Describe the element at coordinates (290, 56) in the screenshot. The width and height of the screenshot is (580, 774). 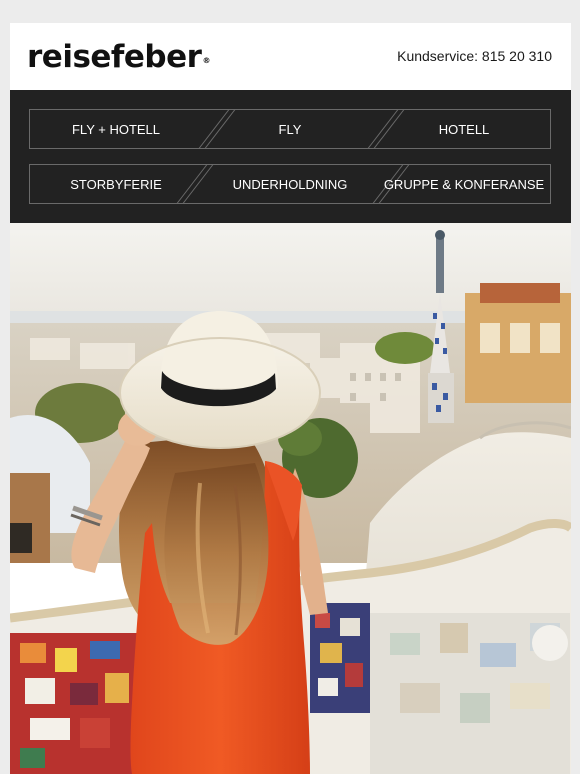
I see `header: reisefeber® Kundservice: 815 20 310` at that location.